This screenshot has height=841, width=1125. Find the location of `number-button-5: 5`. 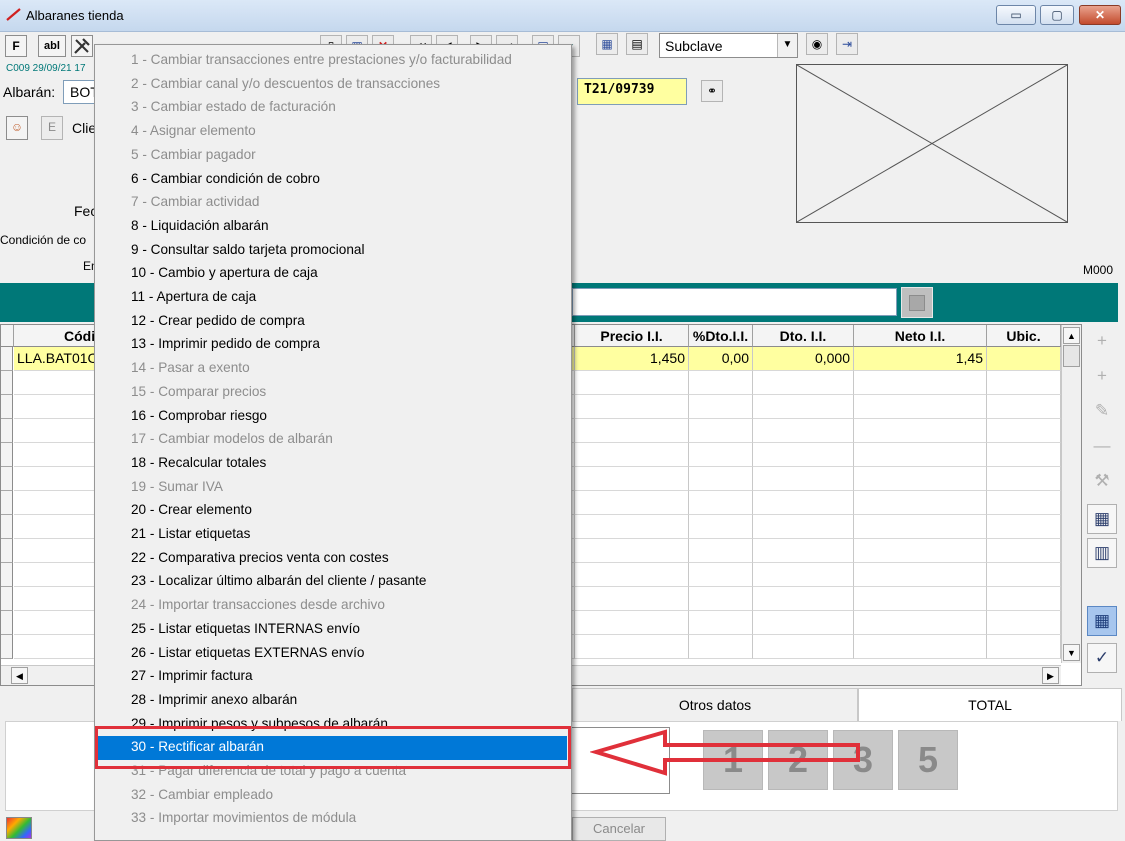

number-button-5: 5 is located at coordinates (928, 760).